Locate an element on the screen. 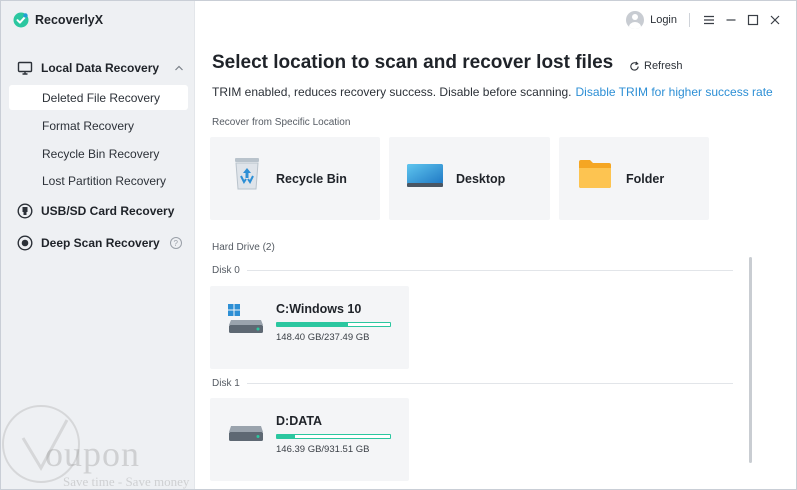 The image size is (797, 490). nav-usb-sd-card-recovery: USB/SD Card Recovery is located at coordinates (95, 211).